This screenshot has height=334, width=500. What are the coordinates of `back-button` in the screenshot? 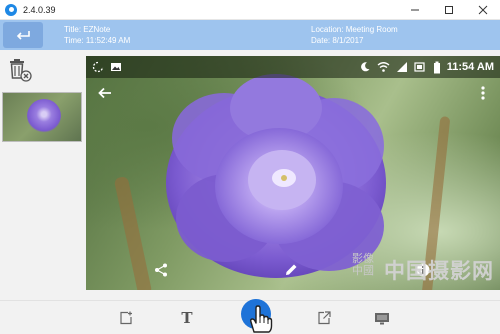 It's located at (23, 35).